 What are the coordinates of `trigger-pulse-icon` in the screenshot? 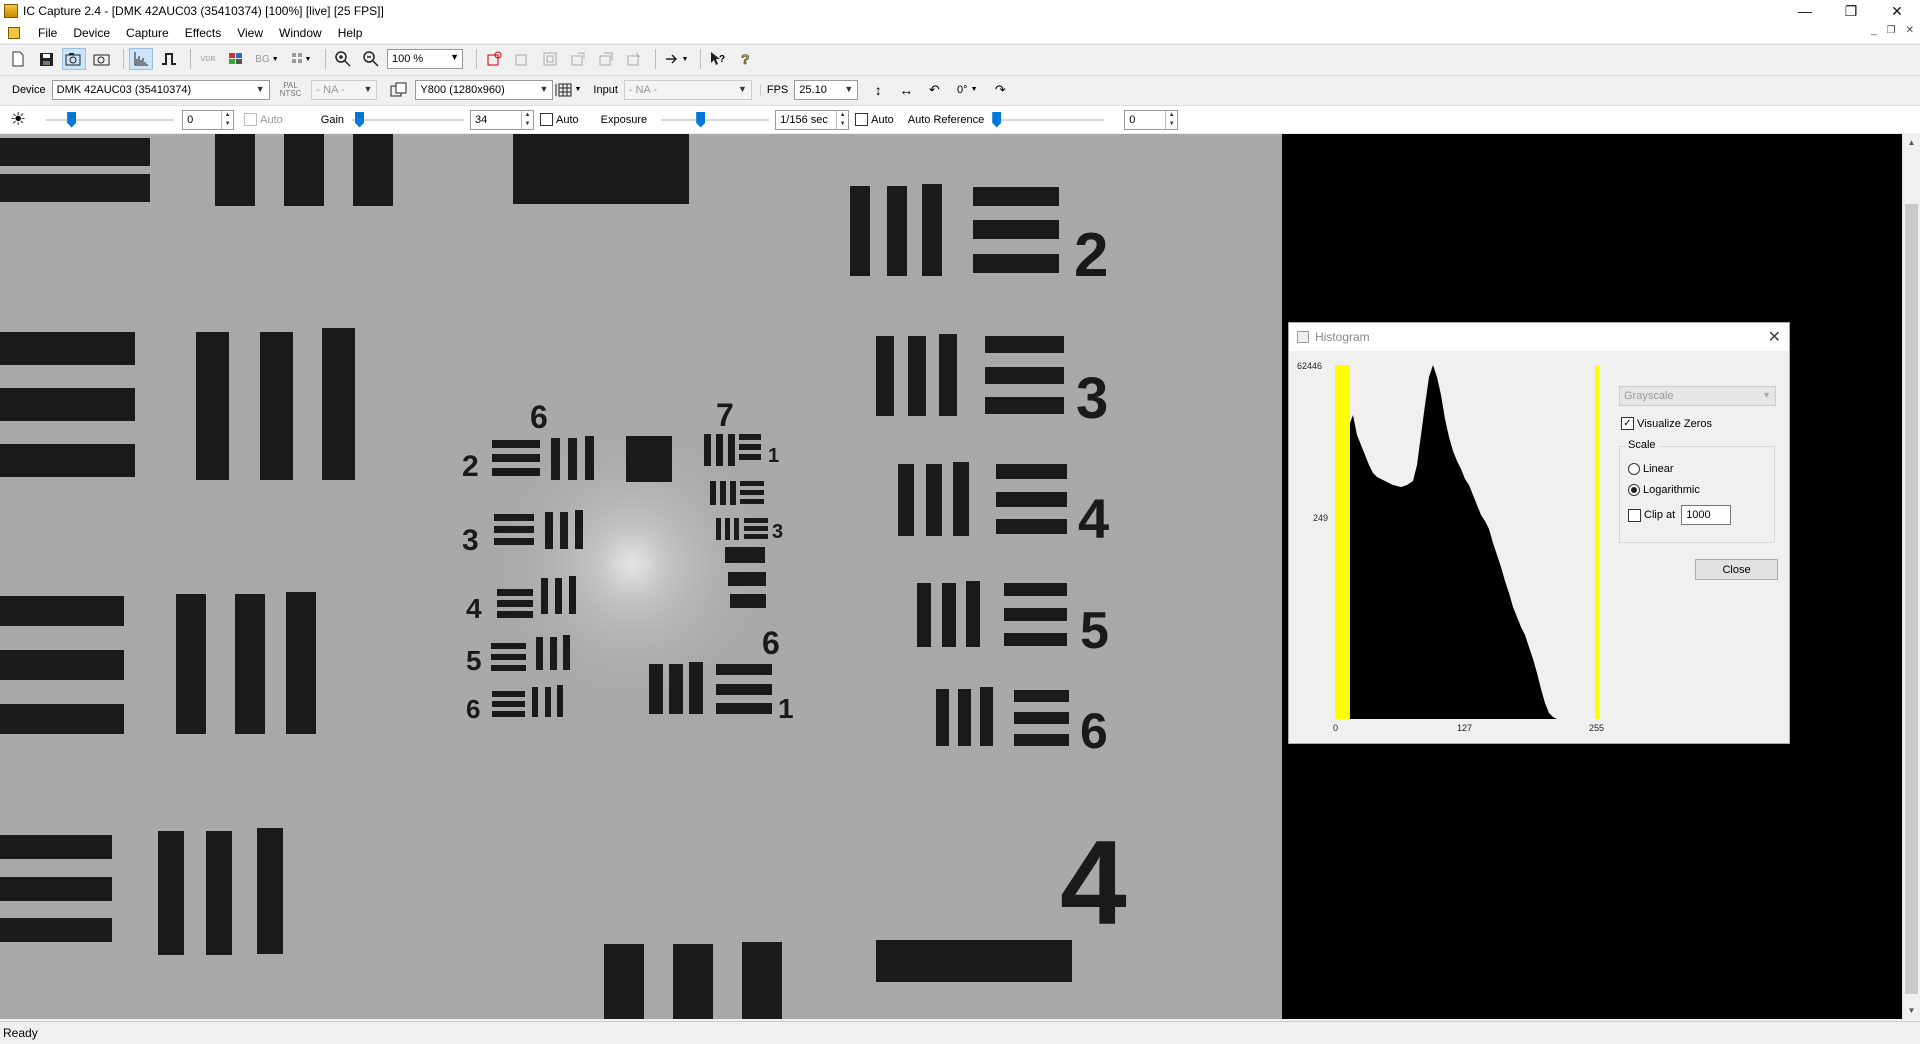 It's located at (169, 59).